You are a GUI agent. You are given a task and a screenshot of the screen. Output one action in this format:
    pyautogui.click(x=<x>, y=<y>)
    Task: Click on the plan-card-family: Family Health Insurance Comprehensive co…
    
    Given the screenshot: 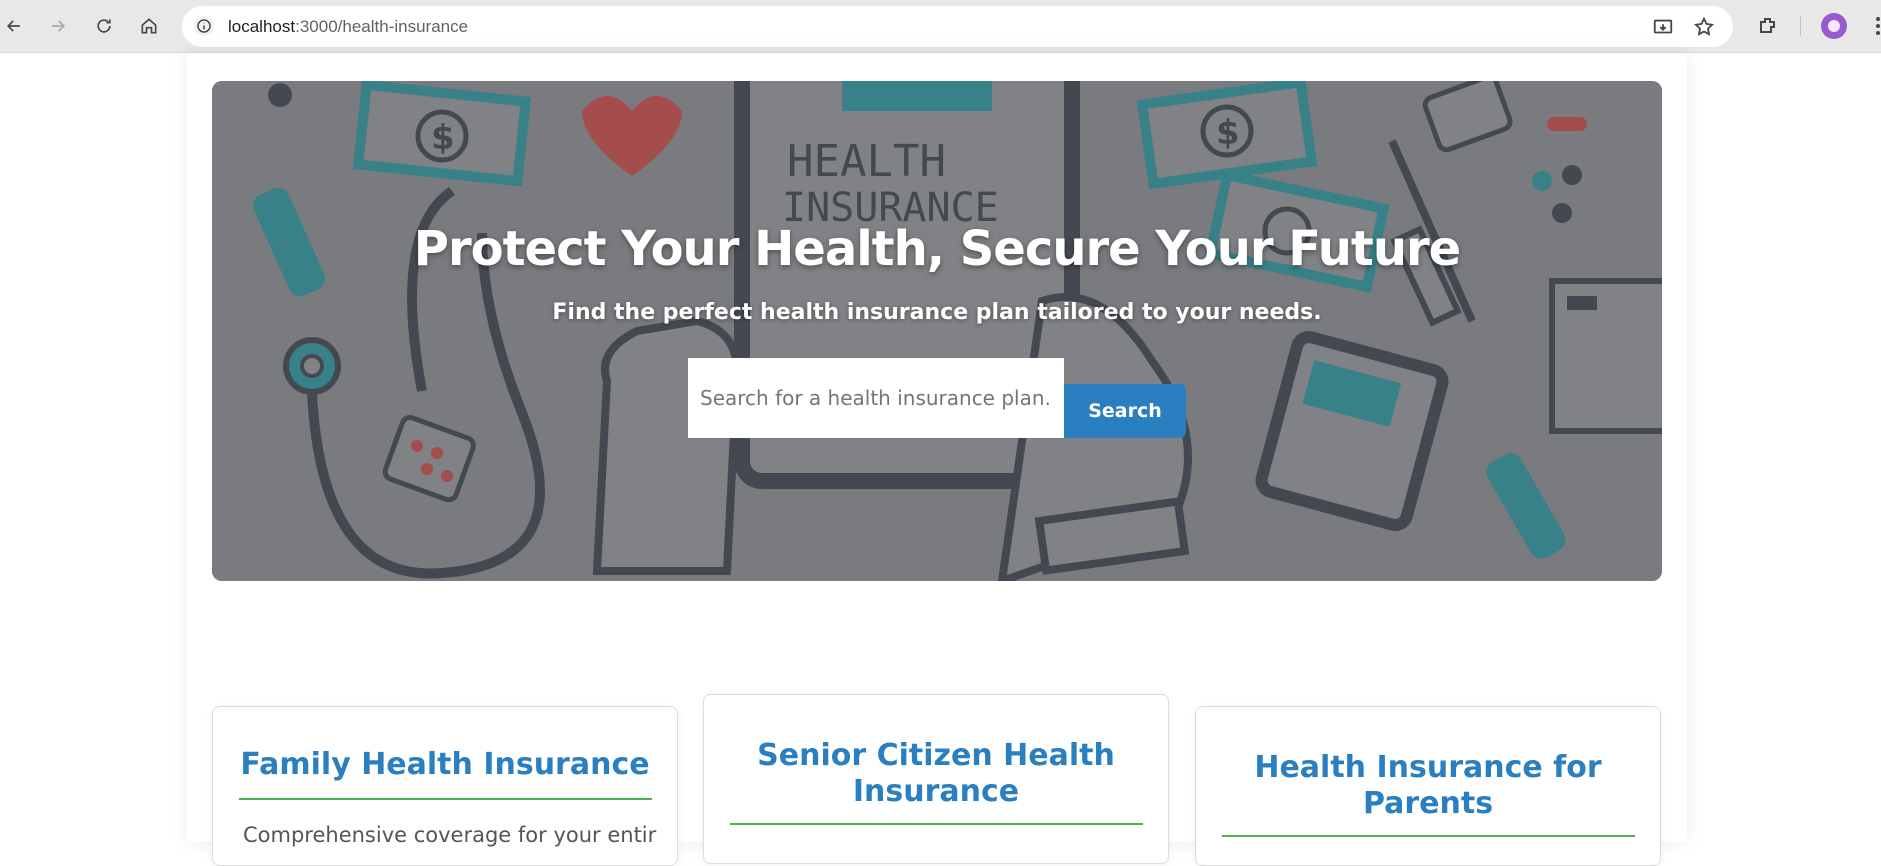 What is the action you would take?
    pyautogui.click(x=445, y=786)
    